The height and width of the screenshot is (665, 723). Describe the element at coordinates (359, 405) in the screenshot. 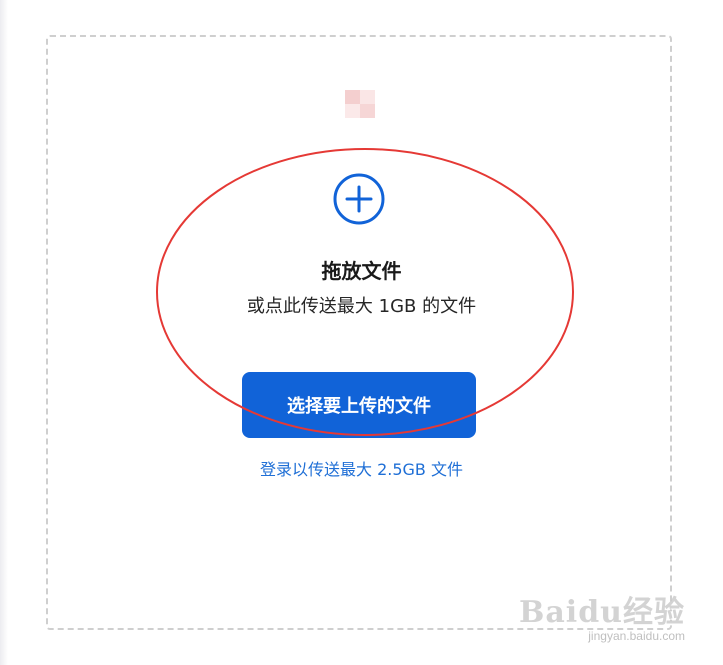

I see `choose-file-button: 选择要上传的文件` at that location.